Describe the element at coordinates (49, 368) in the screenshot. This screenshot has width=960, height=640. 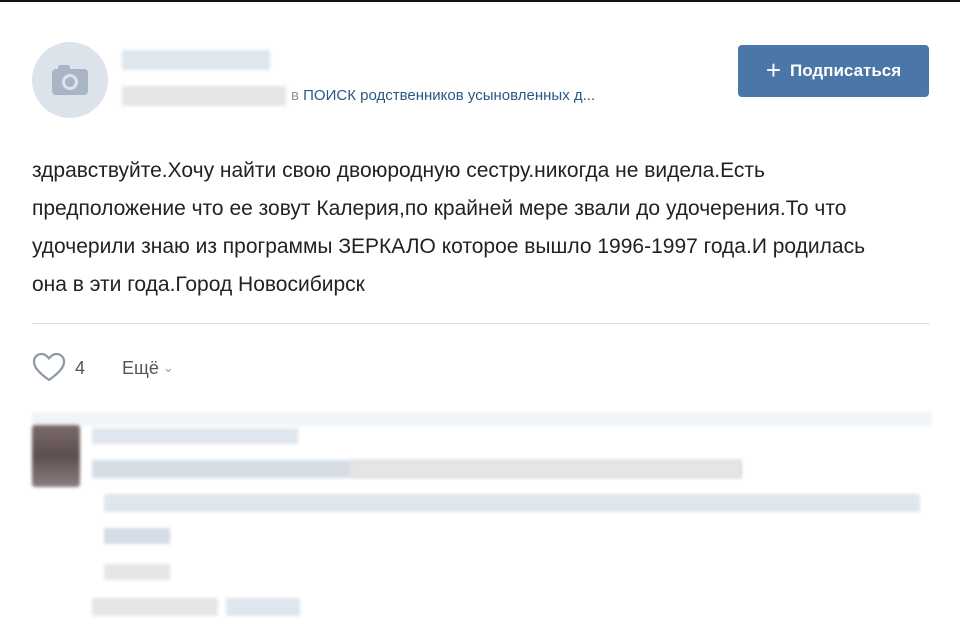
I see `heart-icon` at that location.